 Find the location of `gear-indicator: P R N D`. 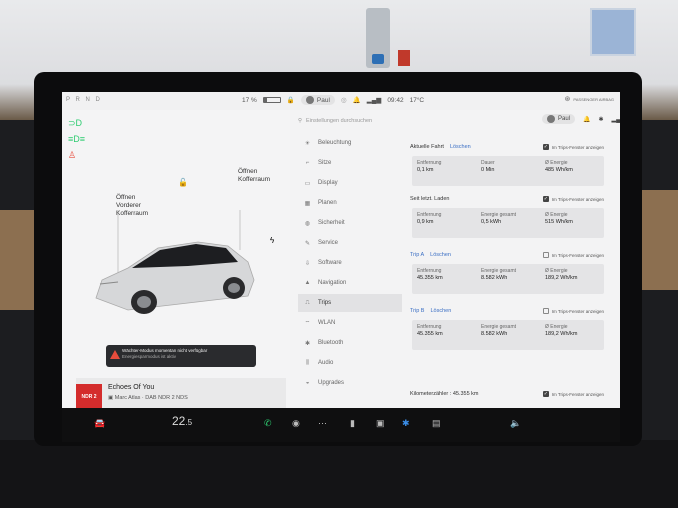

gear-indicator: P R N D is located at coordinates (84, 100).